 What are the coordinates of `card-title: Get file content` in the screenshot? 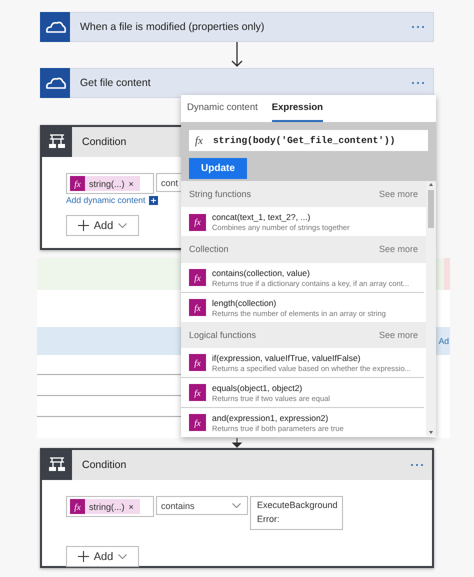 It's located at (115, 83).